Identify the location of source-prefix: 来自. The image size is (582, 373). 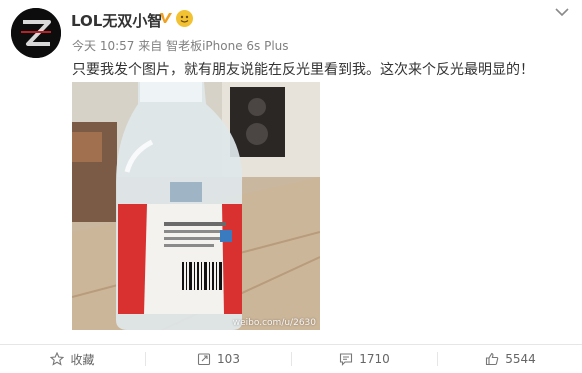
(150, 46).